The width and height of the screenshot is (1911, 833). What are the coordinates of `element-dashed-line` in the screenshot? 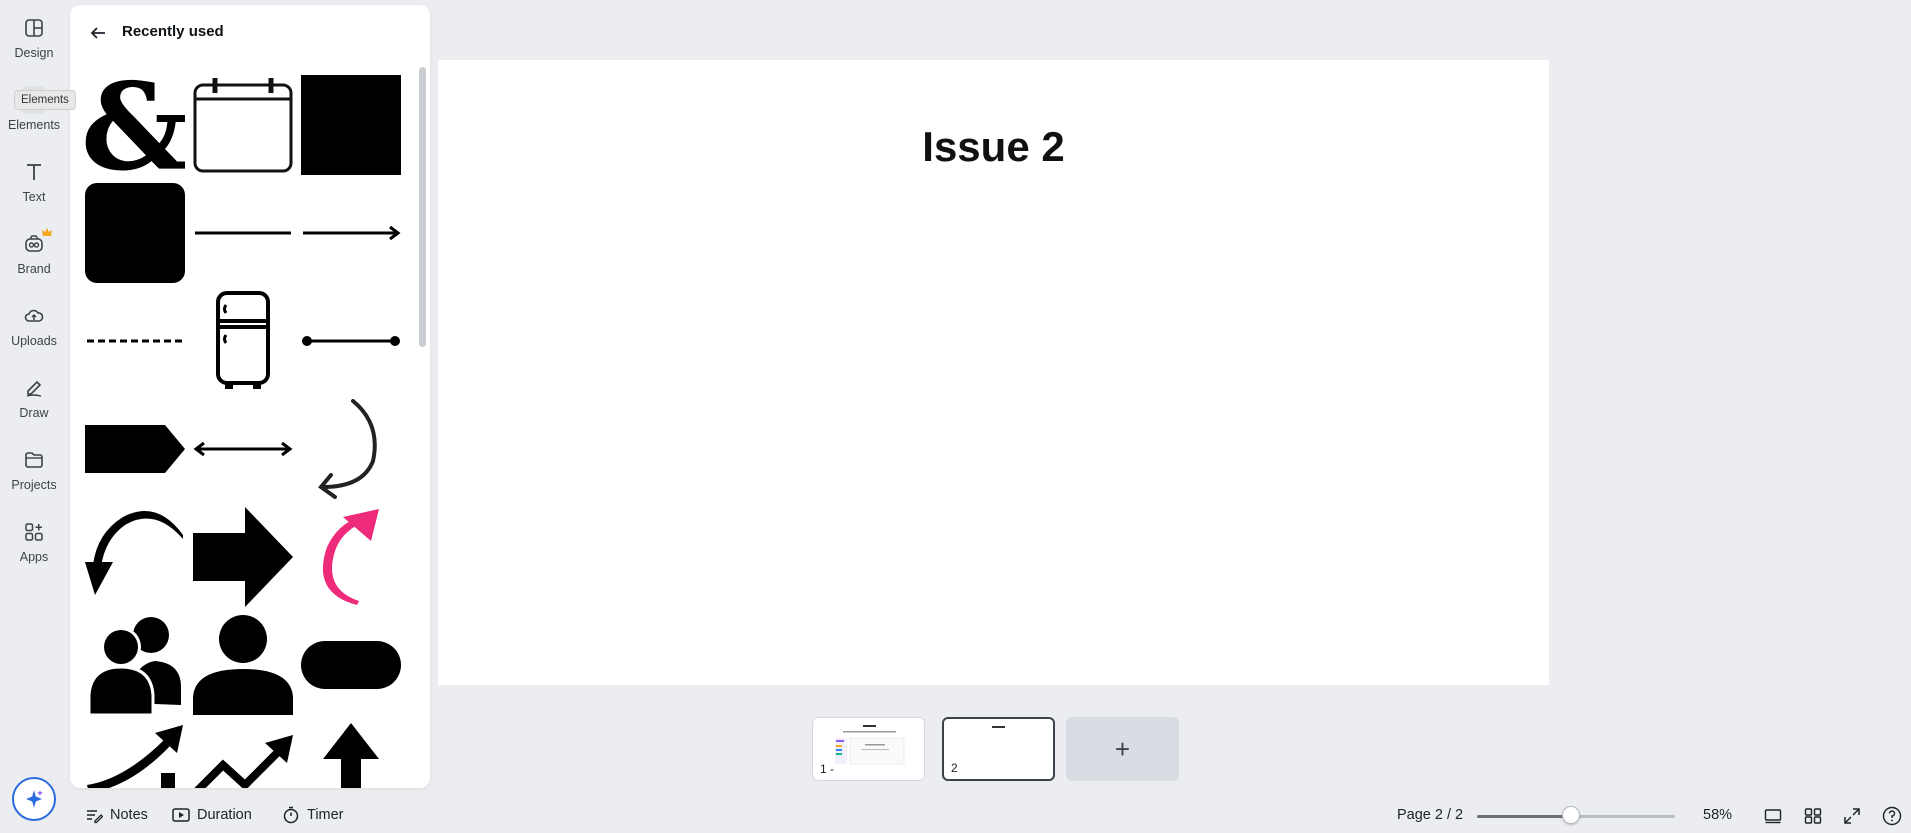 It's located at (135, 341).